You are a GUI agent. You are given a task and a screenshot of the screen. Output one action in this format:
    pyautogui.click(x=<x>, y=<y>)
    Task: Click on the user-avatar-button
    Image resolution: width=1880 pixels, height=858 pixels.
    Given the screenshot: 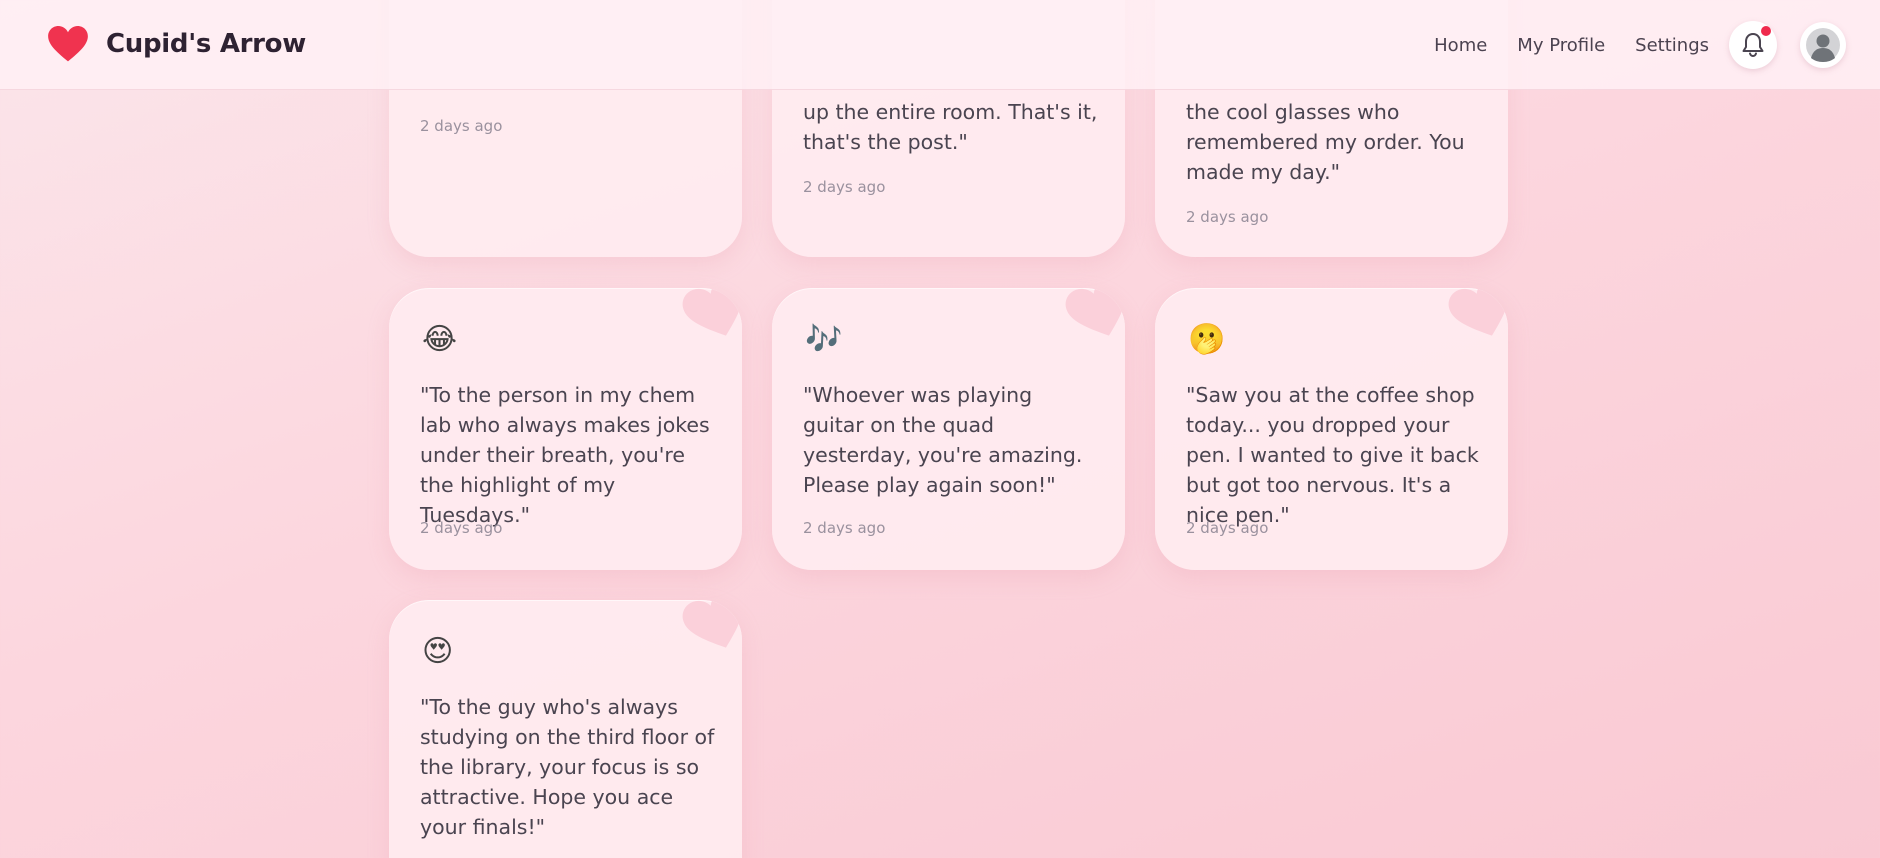 What is the action you would take?
    pyautogui.click(x=1823, y=45)
    